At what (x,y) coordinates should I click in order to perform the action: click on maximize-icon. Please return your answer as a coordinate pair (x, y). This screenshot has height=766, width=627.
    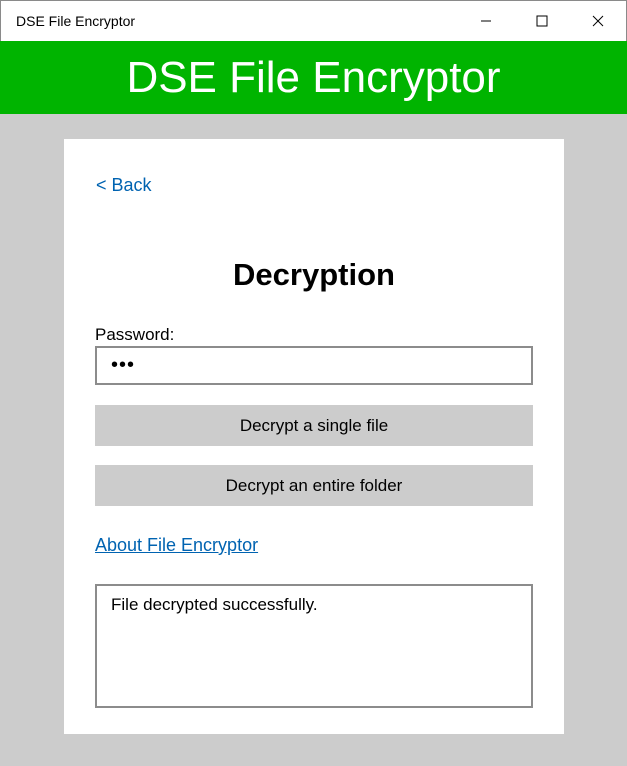
    Looking at the image, I should click on (542, 21).